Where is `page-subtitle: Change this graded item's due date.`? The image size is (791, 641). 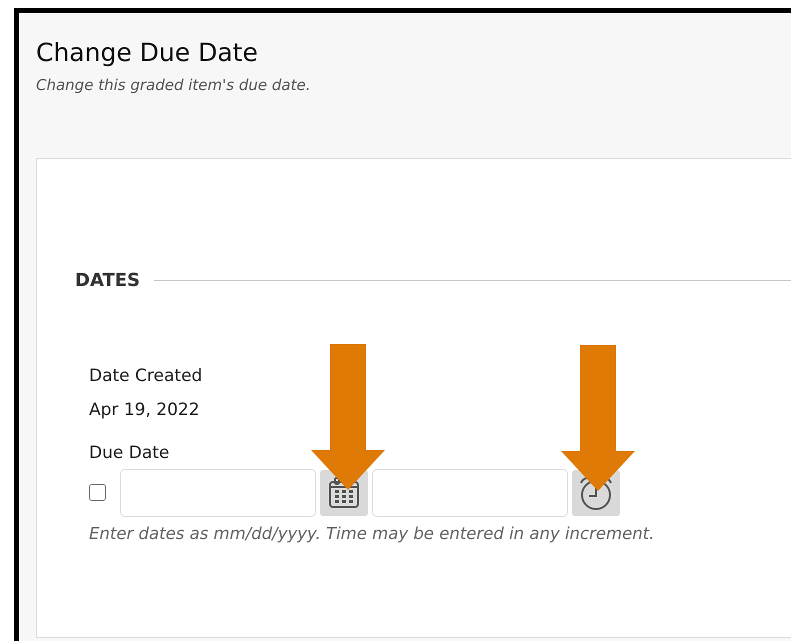
page-subtitle: Change this graded item's due date. is located at coordinates (174, 85).